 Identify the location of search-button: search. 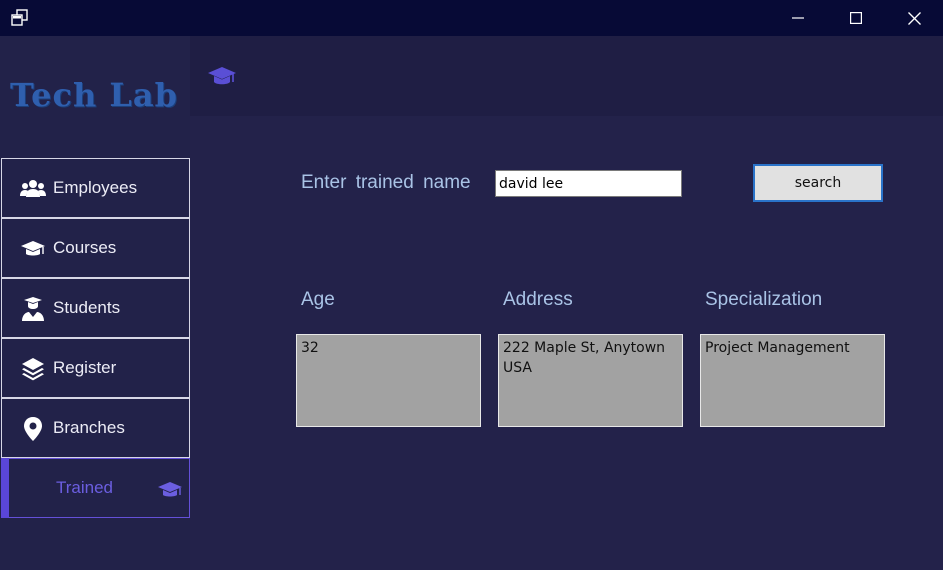
(818, 183).